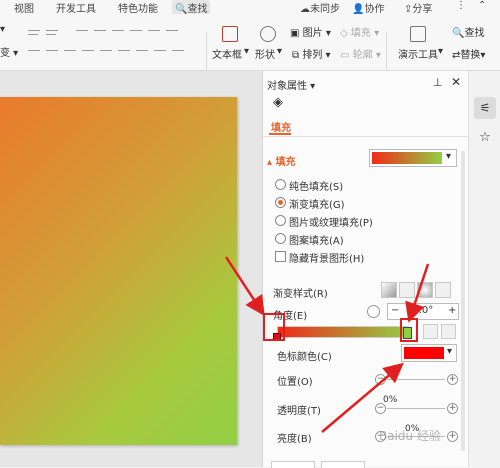 This screenshot has width=500, height=468. Describe the element at coordinates (295, 382) in the screenshot. I see `position-label: 位置(O)` at that location.